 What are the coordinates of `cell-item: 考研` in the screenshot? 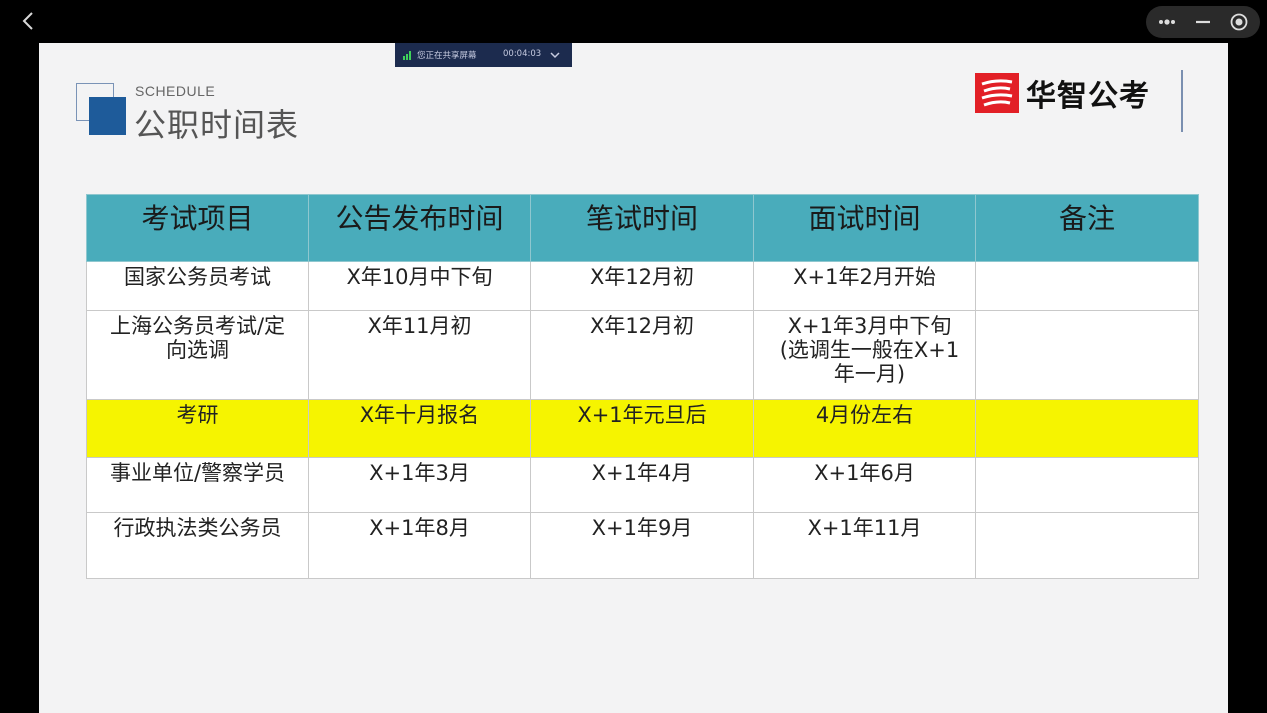 It's located at (197, 428).